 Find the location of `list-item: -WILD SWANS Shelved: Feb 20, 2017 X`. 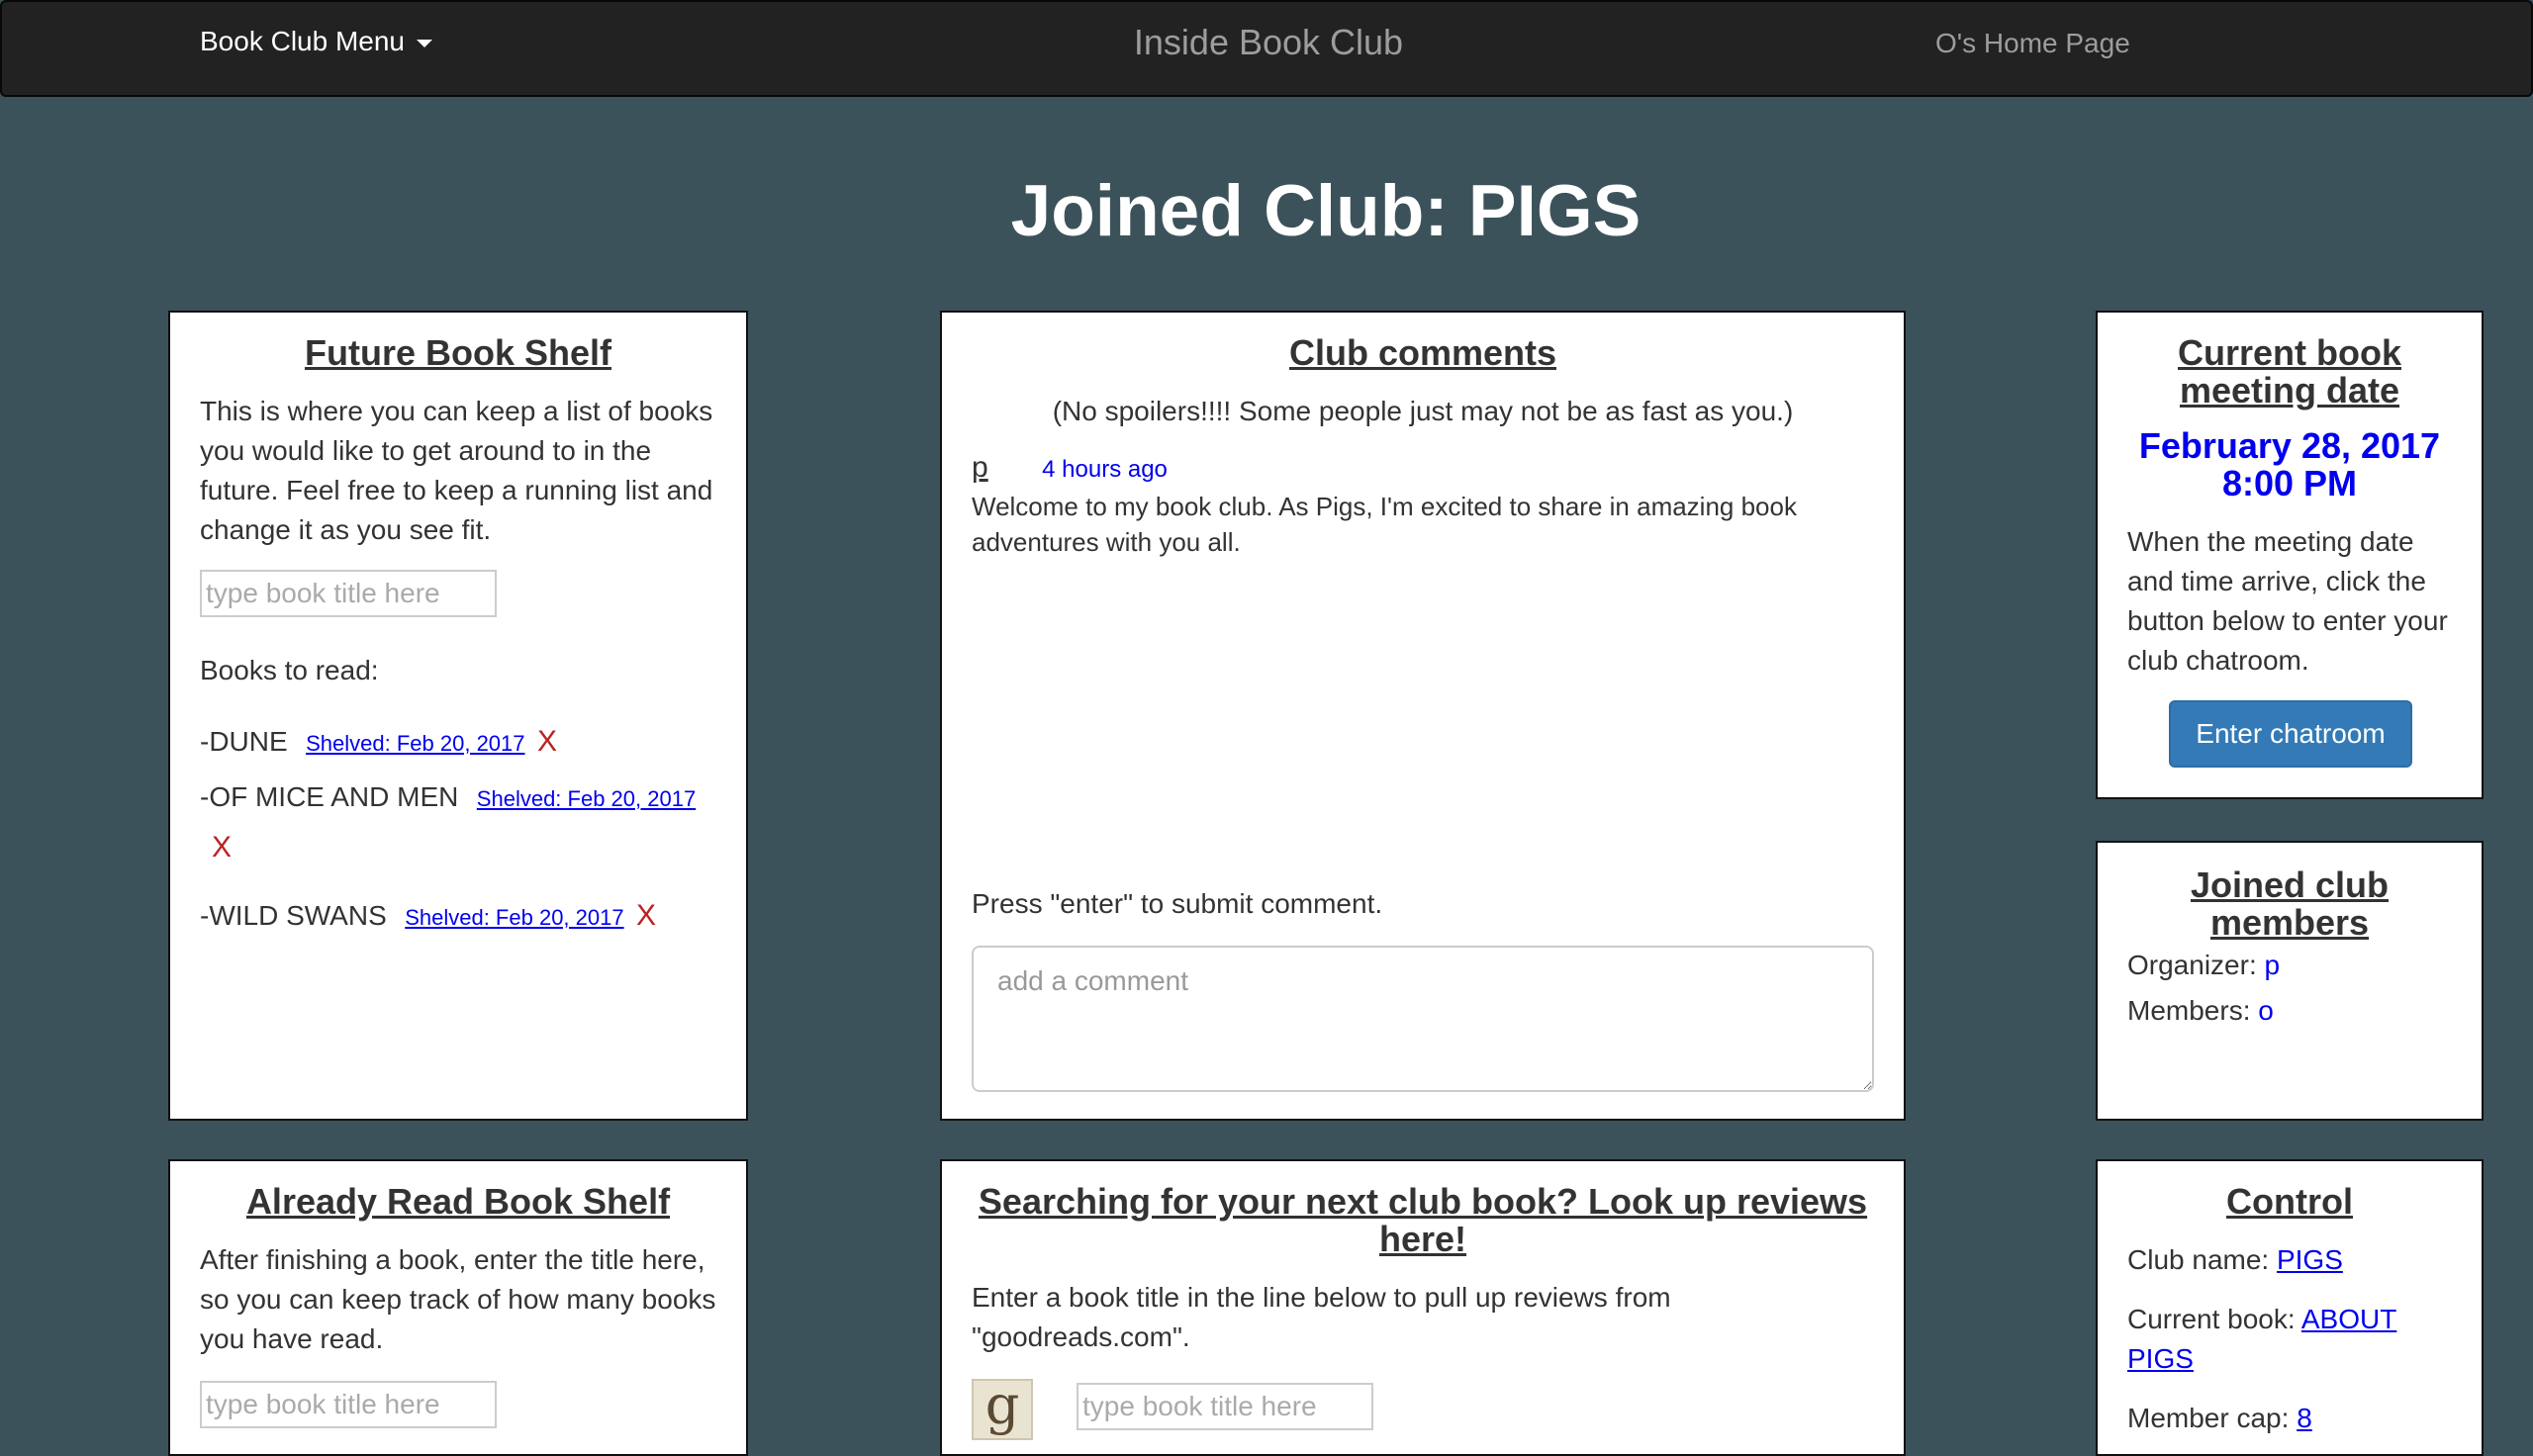

list-item: -WILD SWANS Shelved: Feb 20, 2017 X is located at coordinates (428, 916).